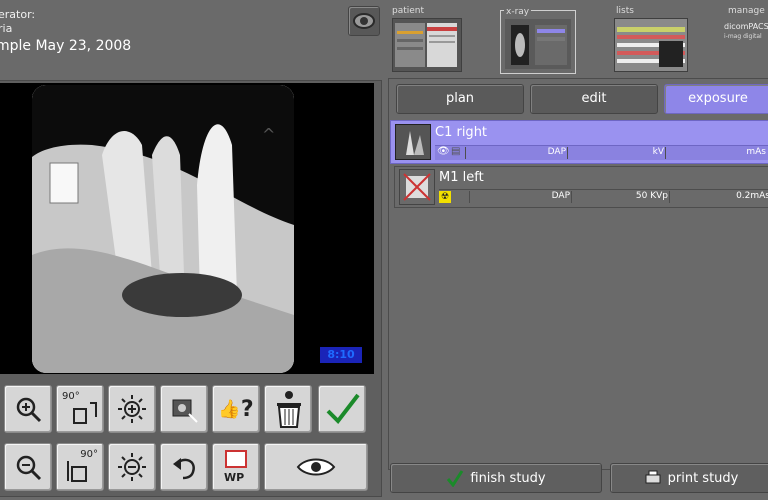 The width and height of the screenshot is (768, 500). I want to click on image-settings-button, so click(184, 409).